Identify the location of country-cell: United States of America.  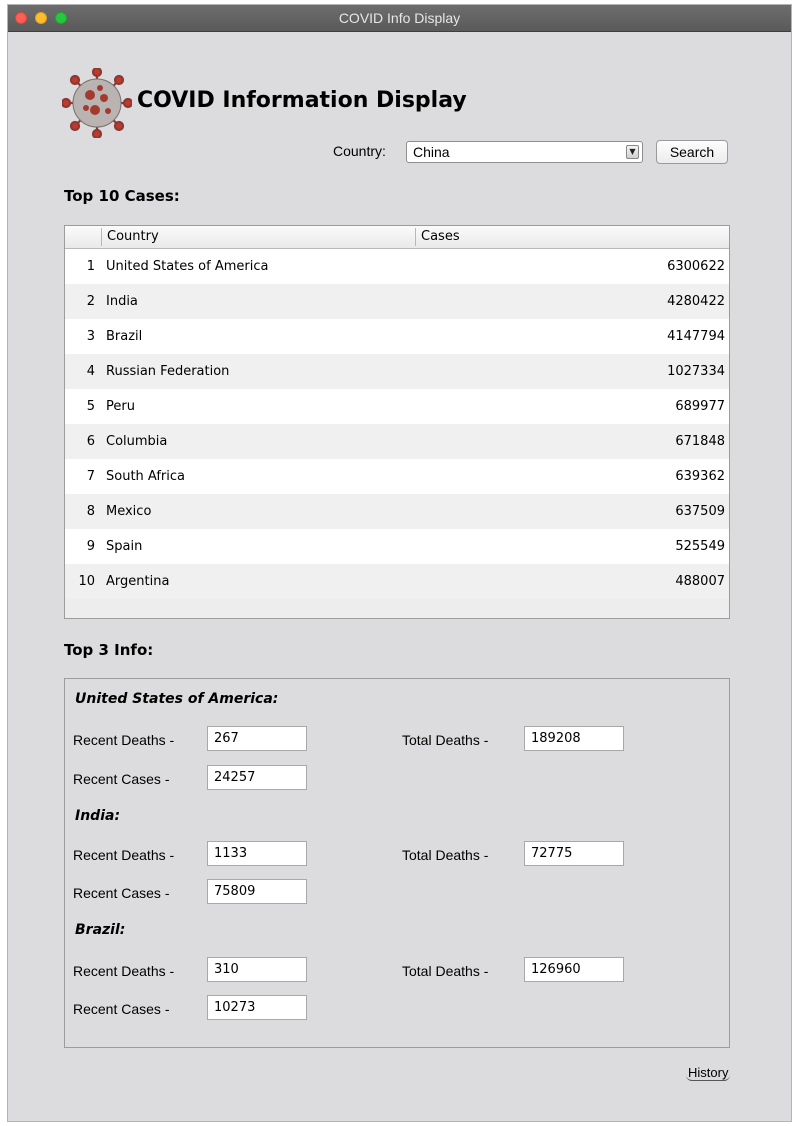
(187, 266).